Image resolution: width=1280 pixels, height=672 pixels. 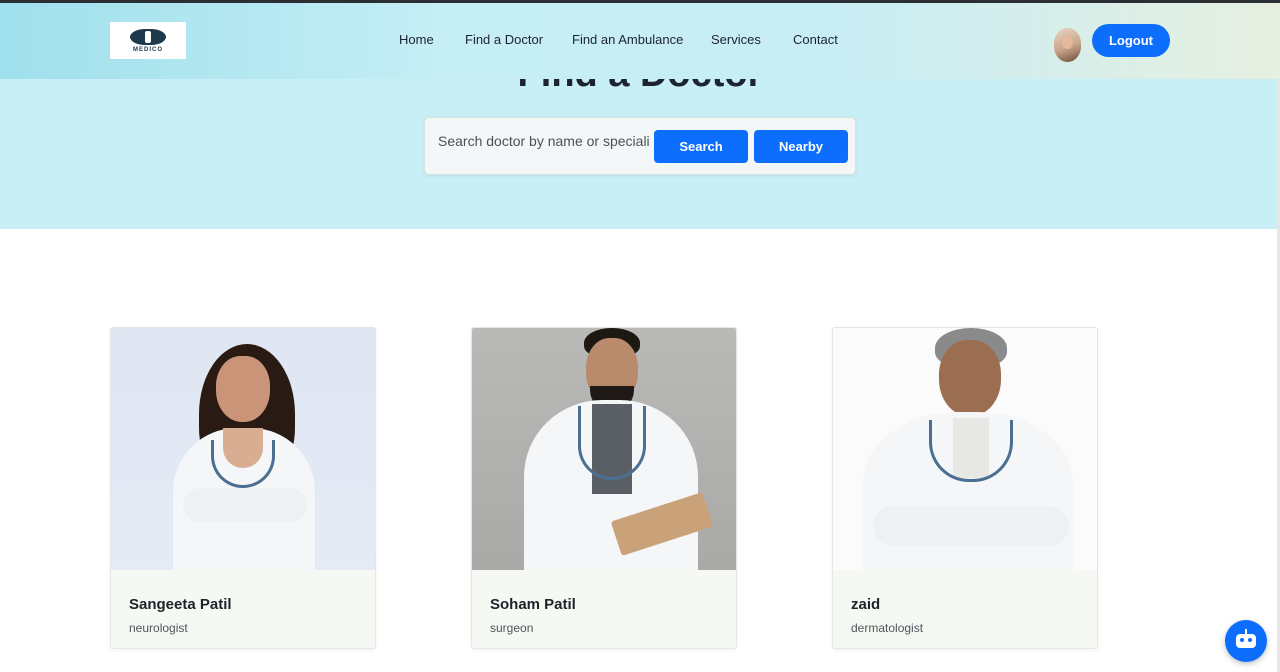 What do you see at coordinates (158, 628) in the screenshot?
I see `doctor-specialization: neurologist` at bounding box center [158, 628].